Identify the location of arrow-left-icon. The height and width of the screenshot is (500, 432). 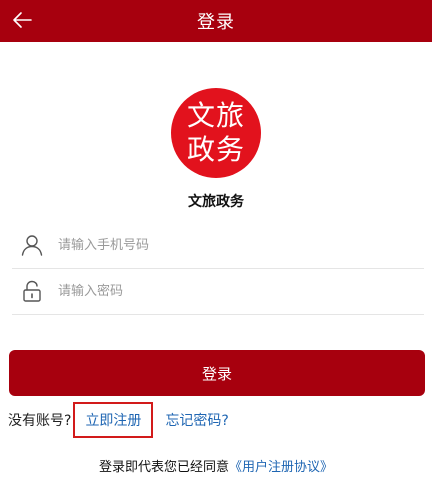
(22, 20).